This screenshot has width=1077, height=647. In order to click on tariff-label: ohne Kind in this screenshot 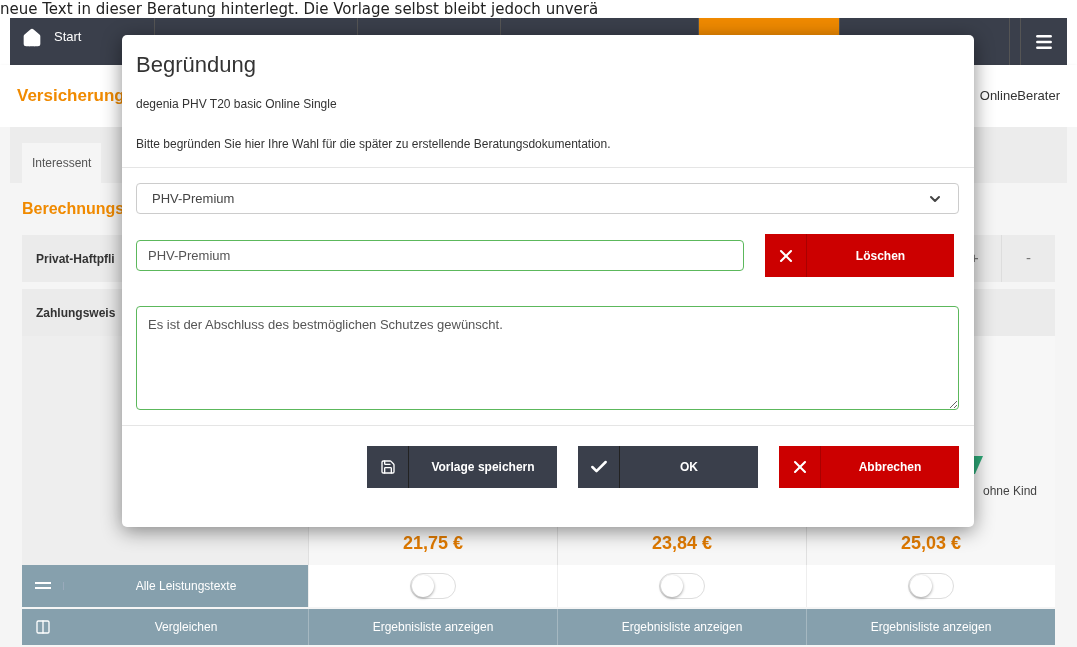, I will do `click(1010, 491)`.